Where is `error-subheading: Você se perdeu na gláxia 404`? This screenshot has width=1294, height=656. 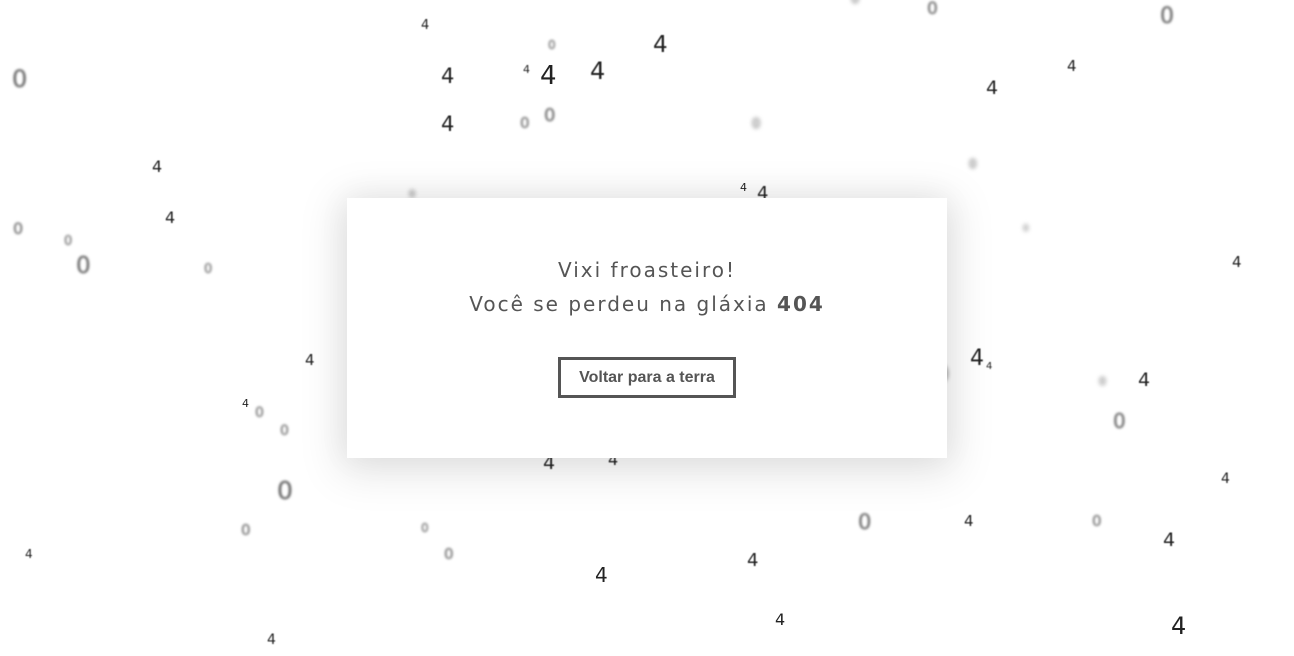
error-subheading: Você se perdeu na gláxia 404 is located at coordinates (647, 304).